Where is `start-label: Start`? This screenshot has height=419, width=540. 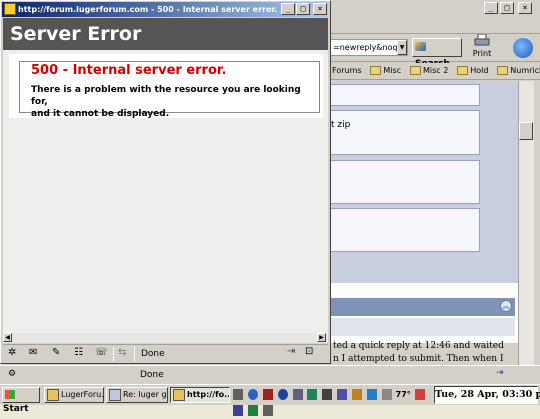 start-label: Start is located at coordinates (16, 409).